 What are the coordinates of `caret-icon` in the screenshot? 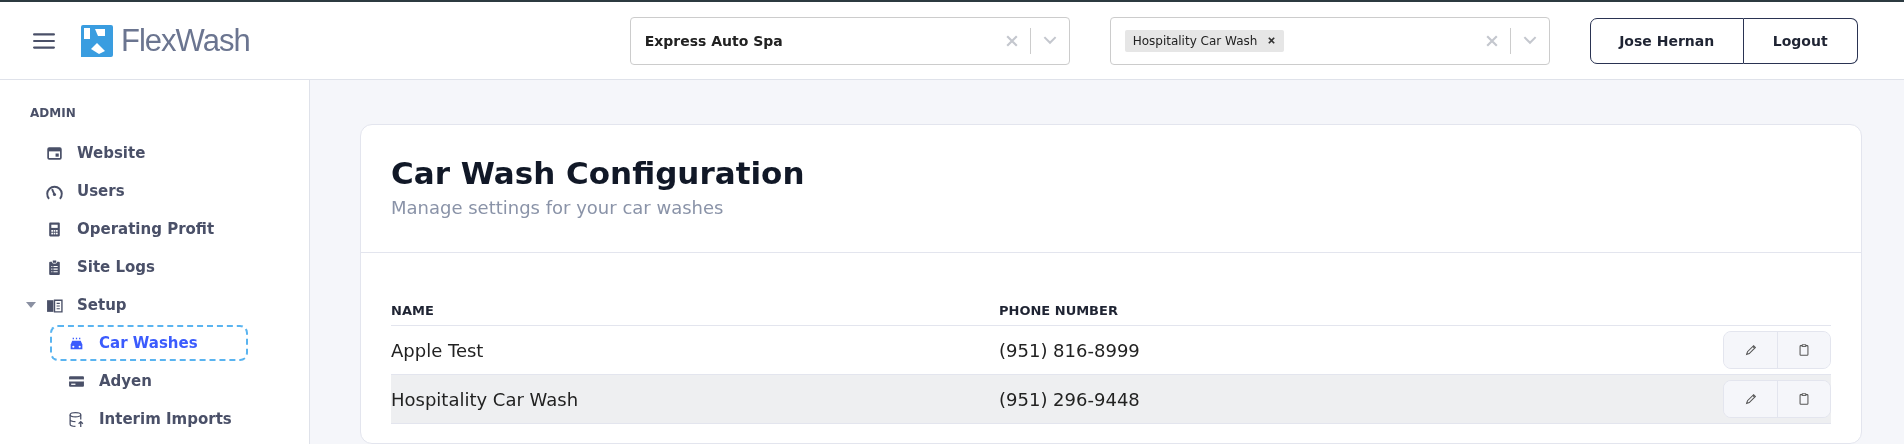 It's located at (31, 305).